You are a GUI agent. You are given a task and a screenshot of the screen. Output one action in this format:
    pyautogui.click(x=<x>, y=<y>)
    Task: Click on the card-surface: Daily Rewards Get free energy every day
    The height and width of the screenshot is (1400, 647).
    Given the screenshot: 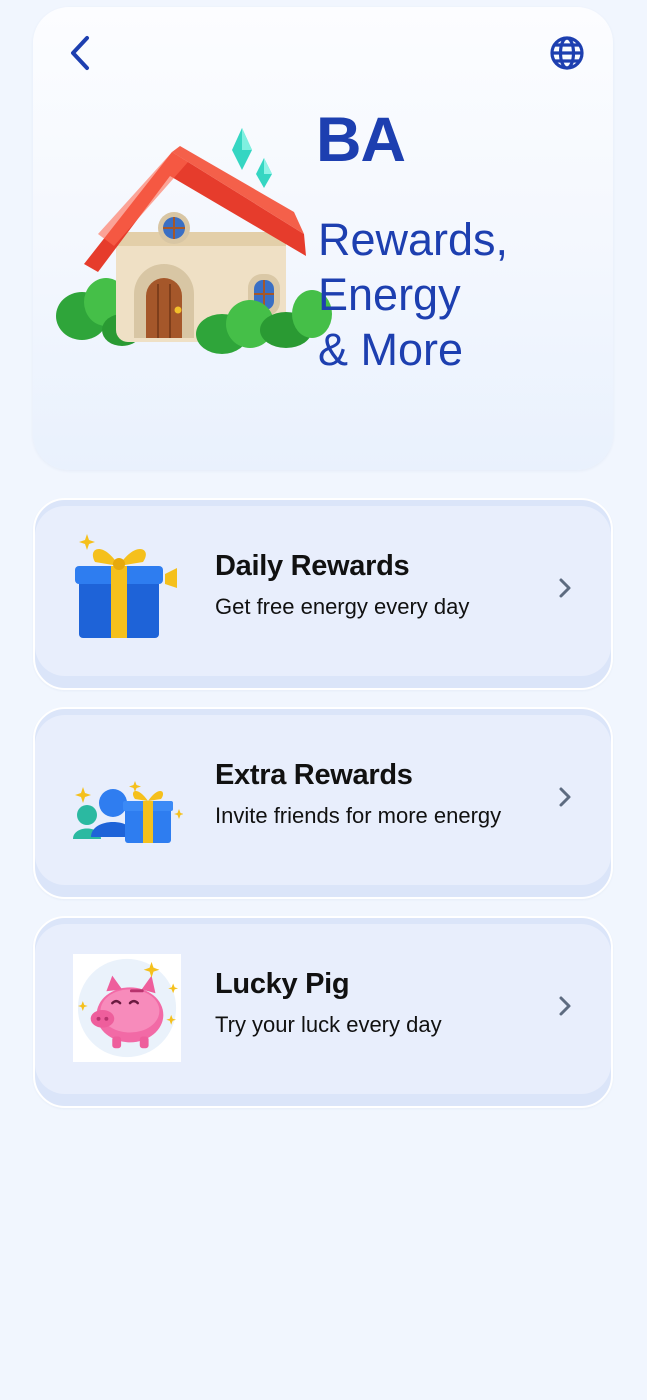 What is the action you would take?
    pyautogui.click(x=323, y=591)
    